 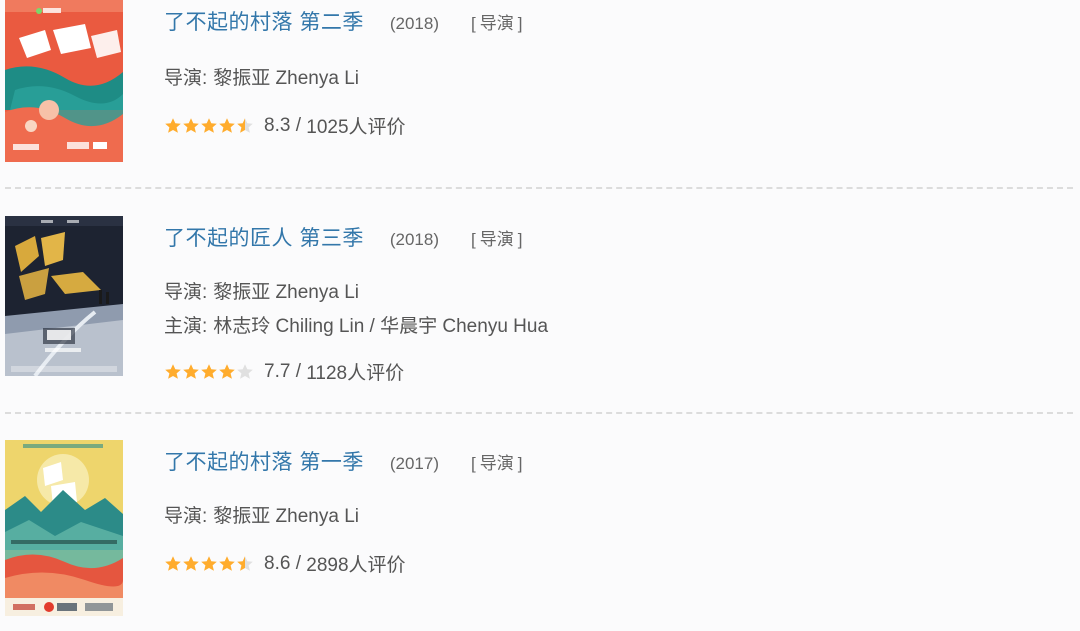 I want to click on title-row: 了不起的匠人 第三季 (2018) [导演], so click(x=345, y=237).